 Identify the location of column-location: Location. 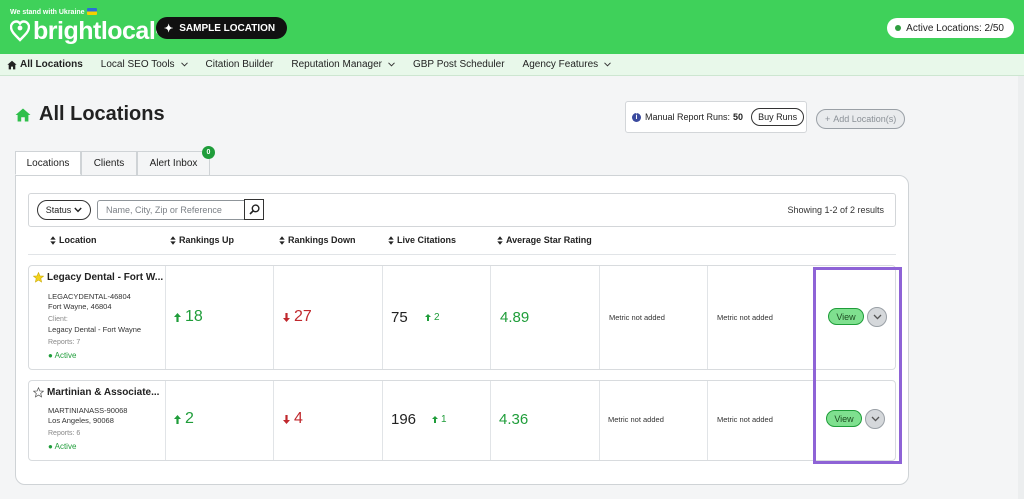
(73, 240).